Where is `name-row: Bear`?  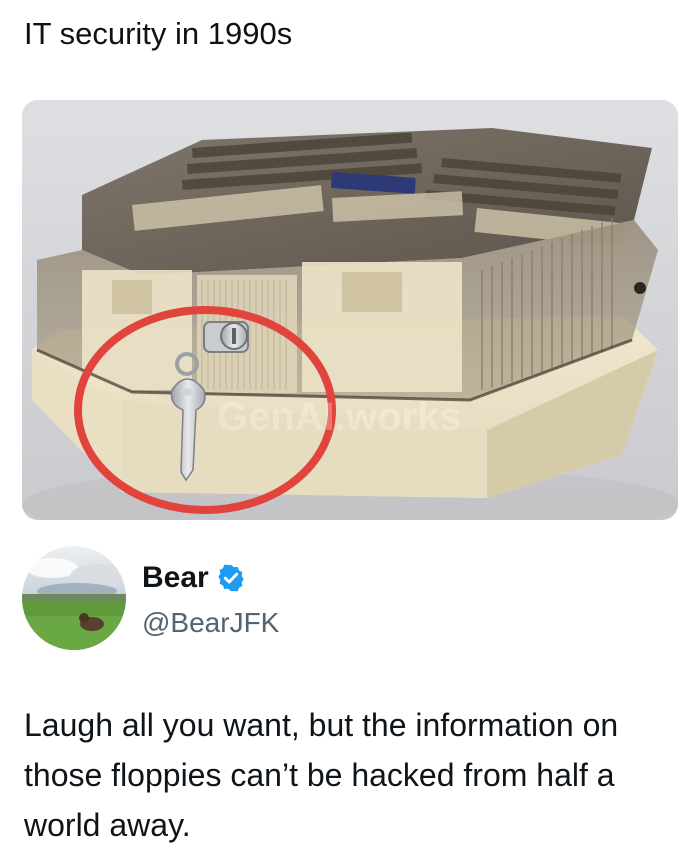 name-row: Bear is located at coordinates (194, 578).